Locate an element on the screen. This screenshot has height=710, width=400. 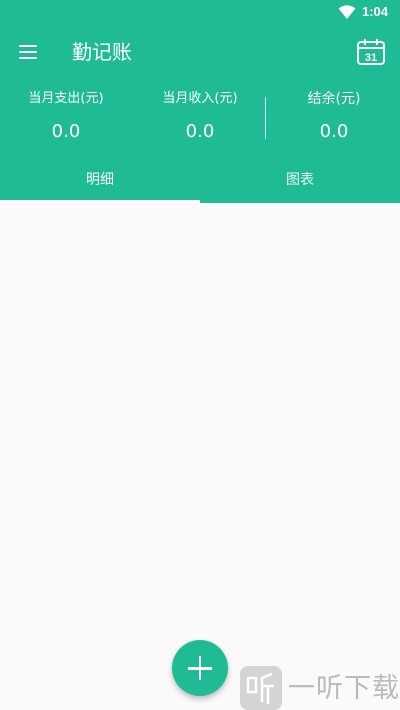
tab-detail: 明细 is located at coordinates (100, 180).